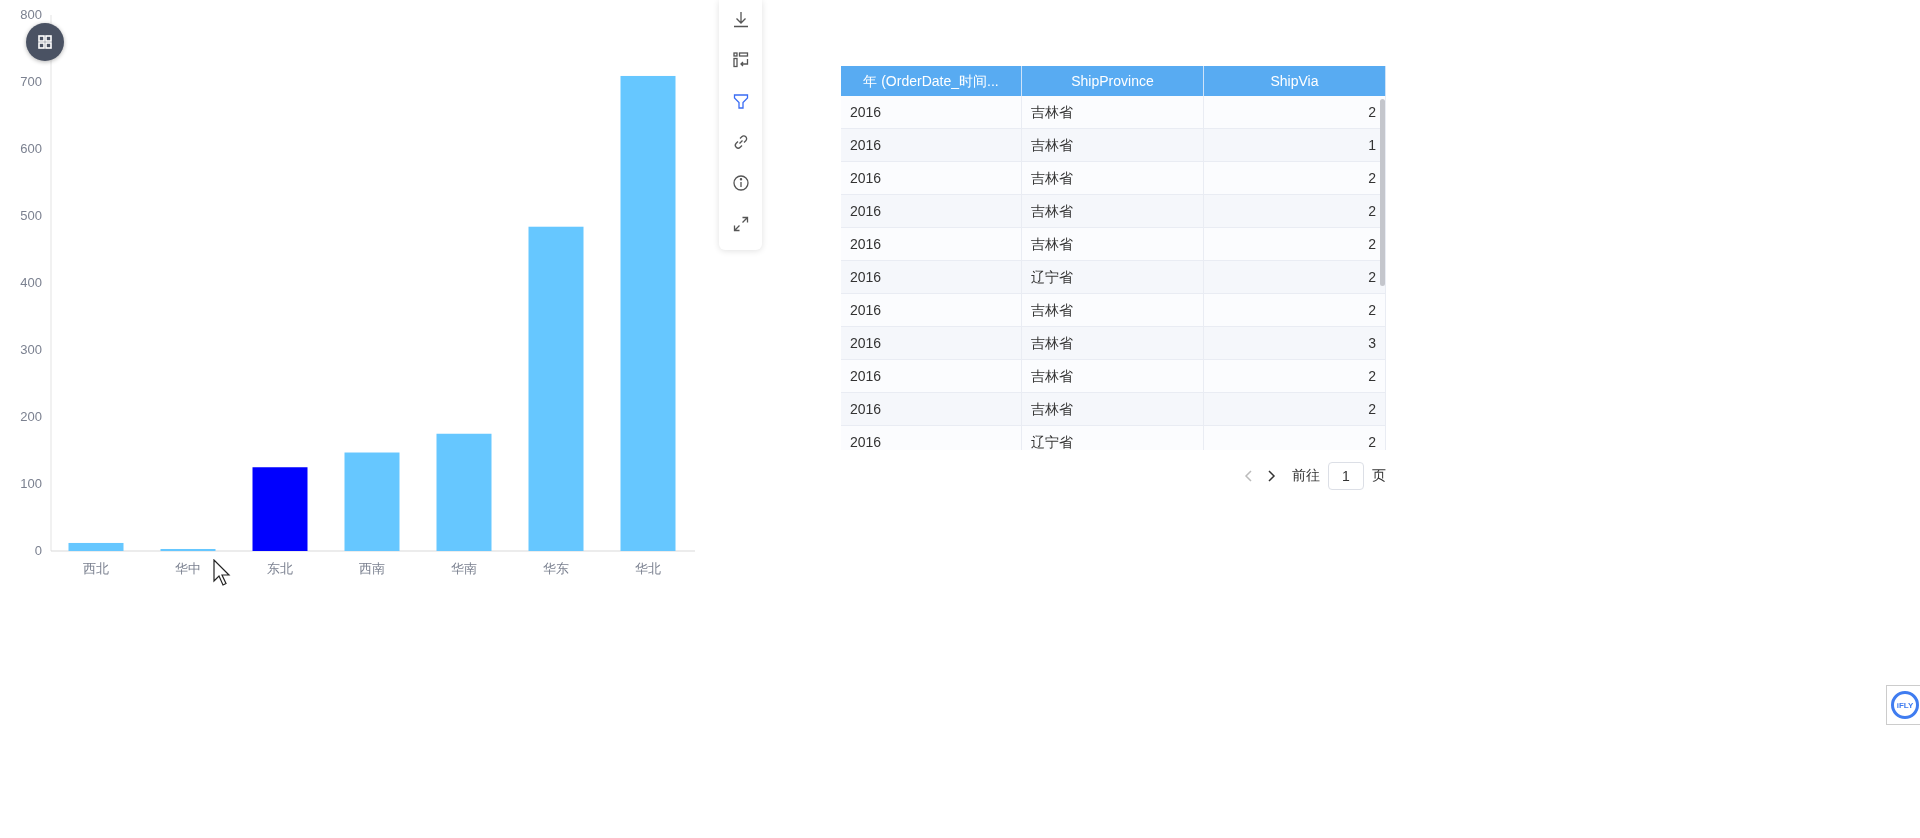  Describe the element at coordinates (1346, 476) in the screenshot. I see `page-input: 1` at that location.